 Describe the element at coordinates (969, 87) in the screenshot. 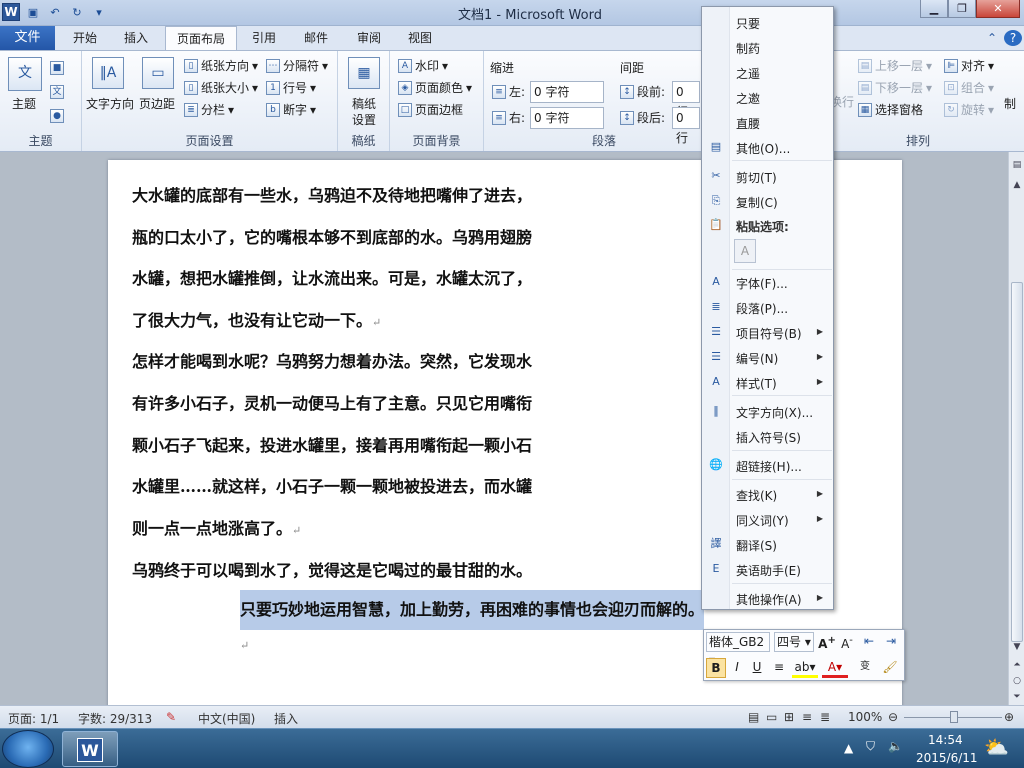

I see `group-button: ⊡ 组合 ▾` at that location.